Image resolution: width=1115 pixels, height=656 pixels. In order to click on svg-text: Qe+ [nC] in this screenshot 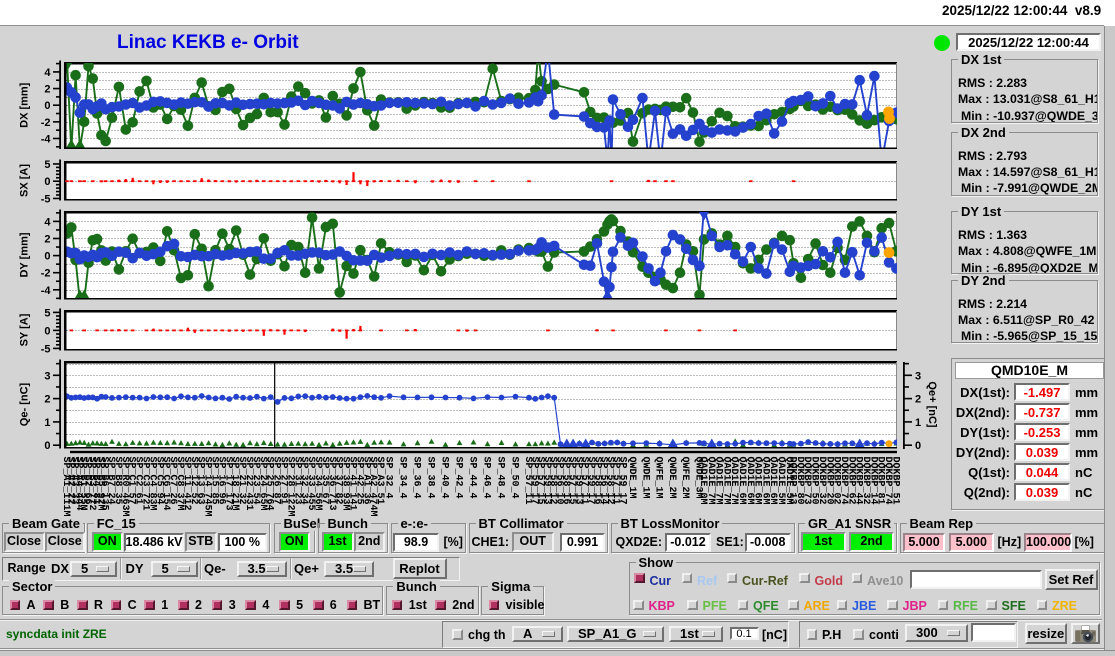, I will do `click(932, 404)`.